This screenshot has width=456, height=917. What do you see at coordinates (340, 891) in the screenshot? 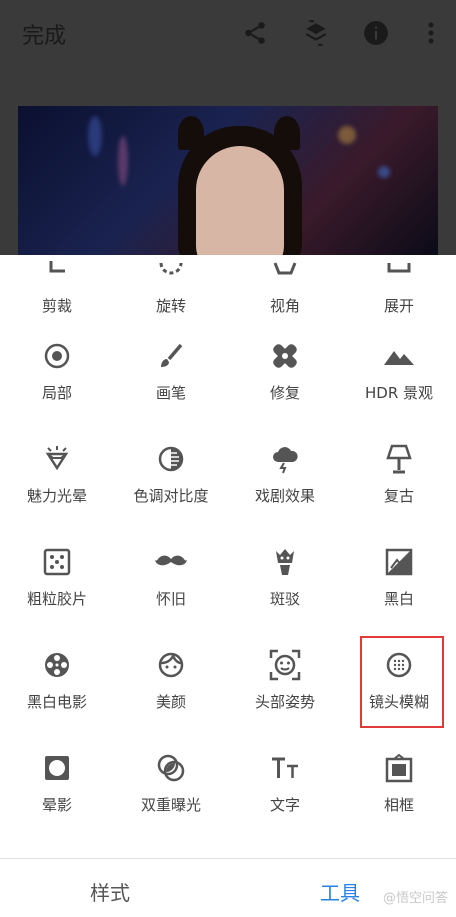
I see `tab-tools: 工具` at bounding box center [340, 891].